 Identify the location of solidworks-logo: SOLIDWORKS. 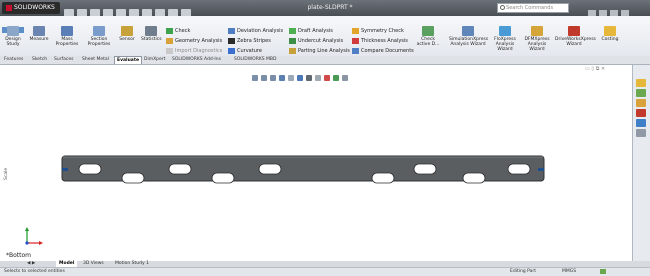
(31, 8).